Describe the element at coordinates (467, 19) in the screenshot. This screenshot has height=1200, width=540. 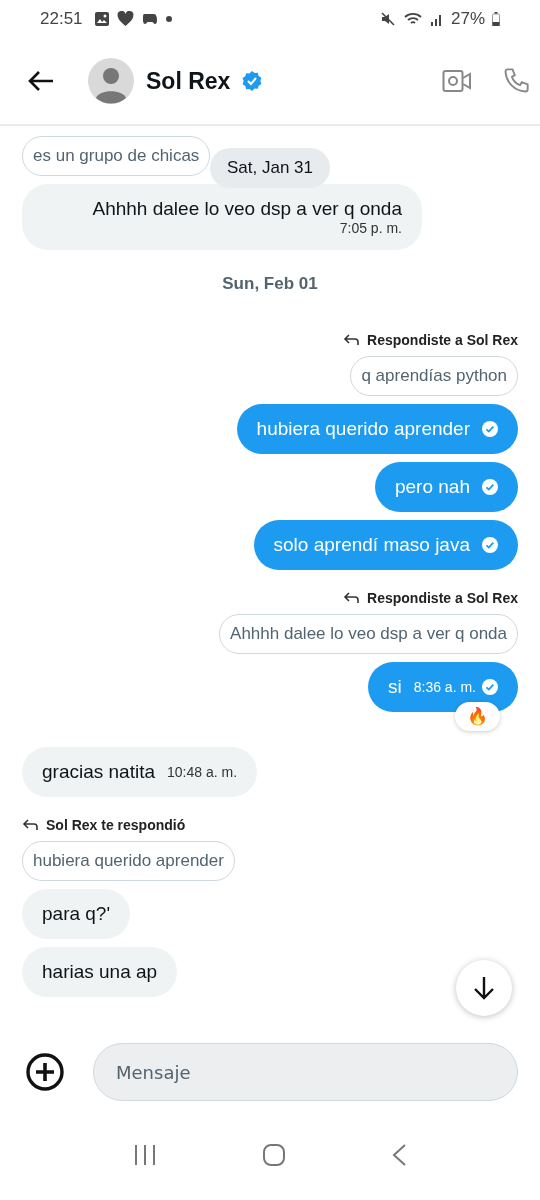
I see `battery-percent: 27%` at that location.